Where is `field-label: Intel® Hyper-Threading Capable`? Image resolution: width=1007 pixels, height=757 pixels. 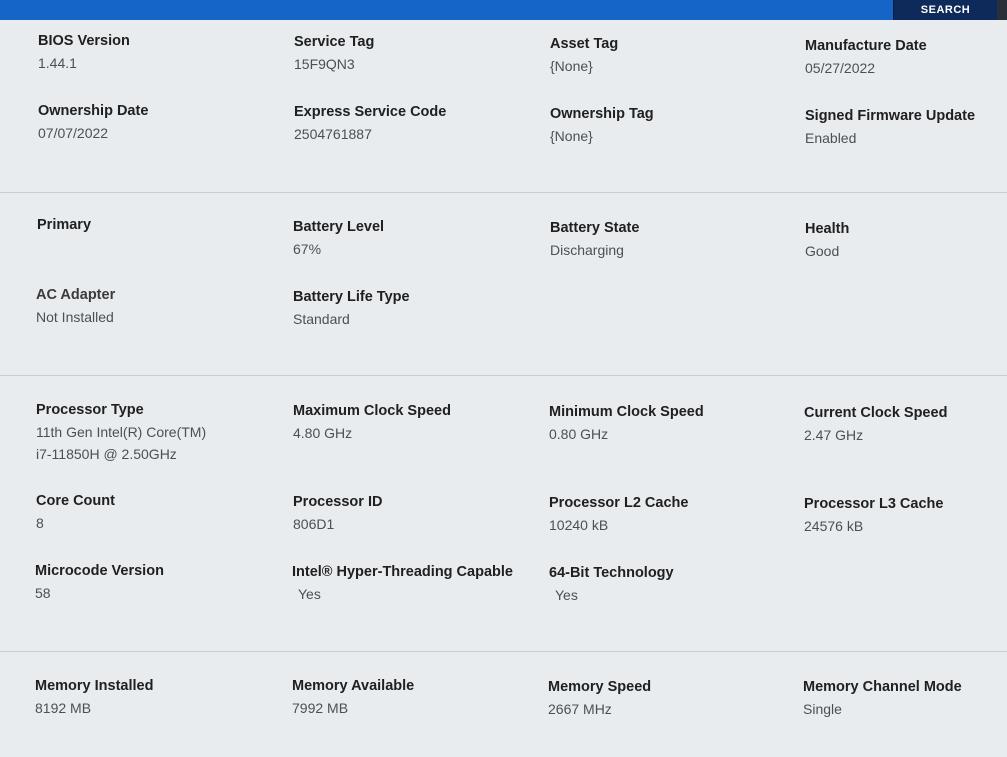
field-label: Intel® Hyper-Threading Capable is located at coordinates (402, 572).